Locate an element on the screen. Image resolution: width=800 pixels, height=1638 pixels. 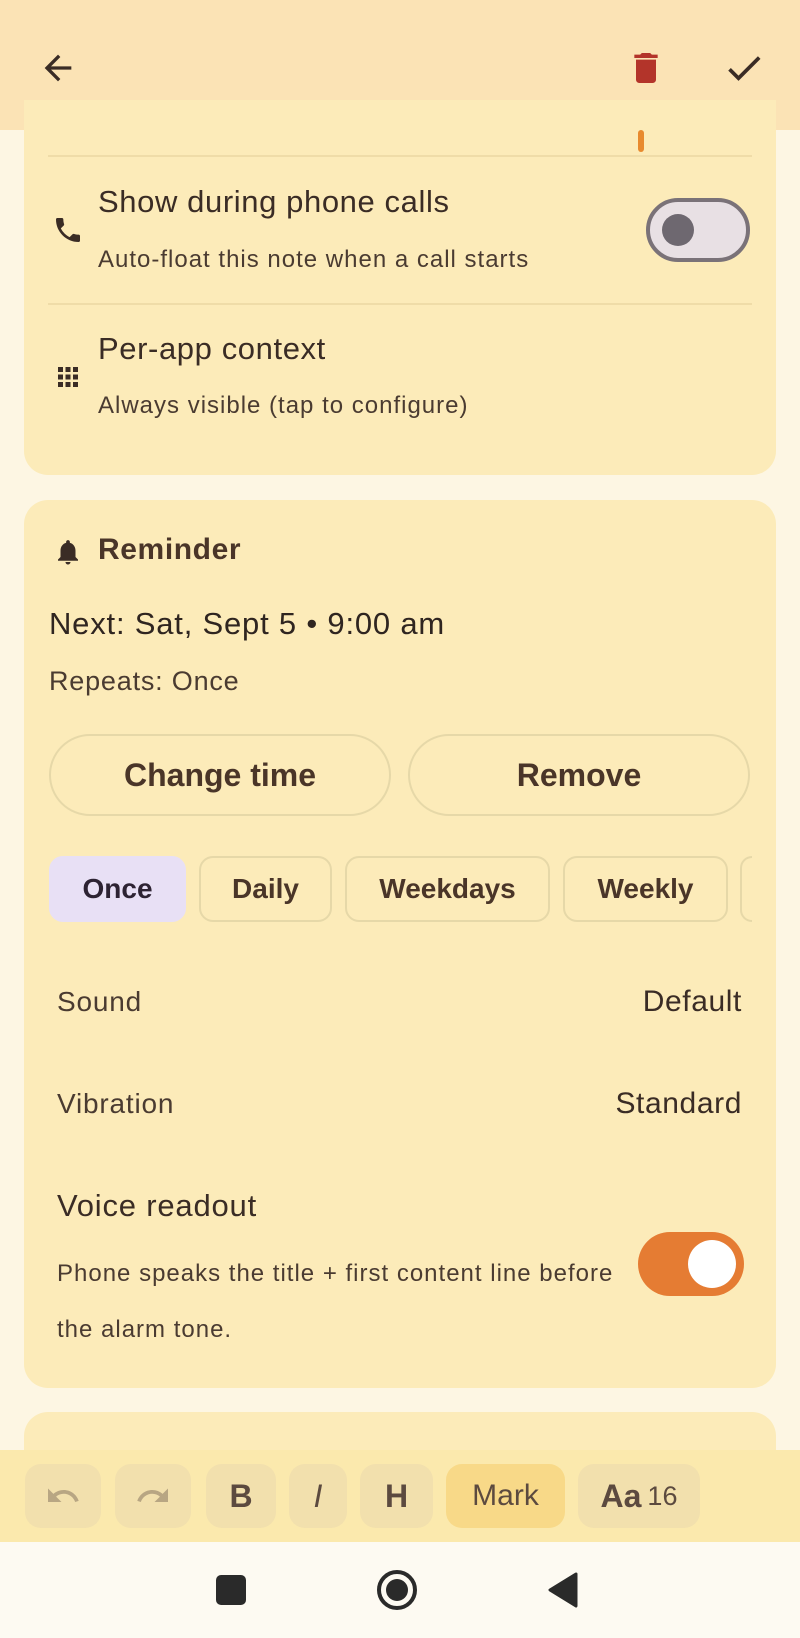
heading-button: H is located at coordinates (396, 1496).